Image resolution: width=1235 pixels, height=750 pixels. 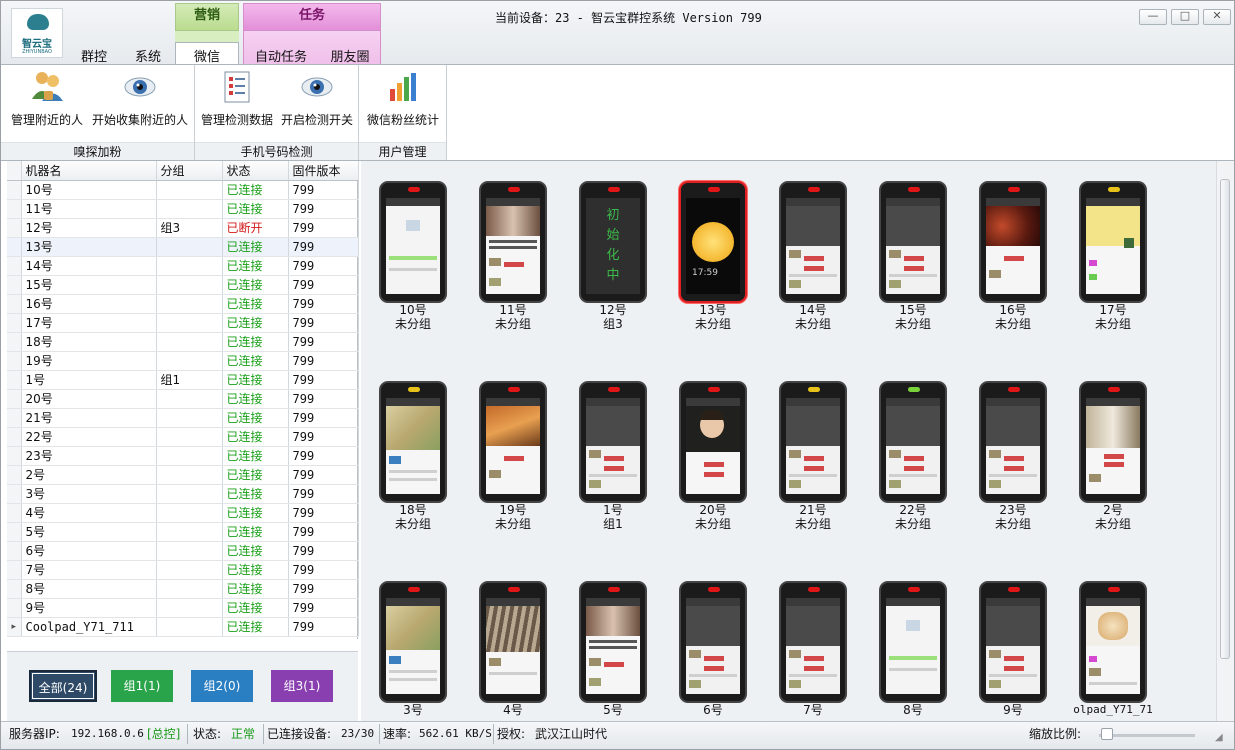 What do you see at coordinates (237, 98) in the screenshot?
I see `manage-check-data-button: 管理检测数据` at bounding box center [237, 98].